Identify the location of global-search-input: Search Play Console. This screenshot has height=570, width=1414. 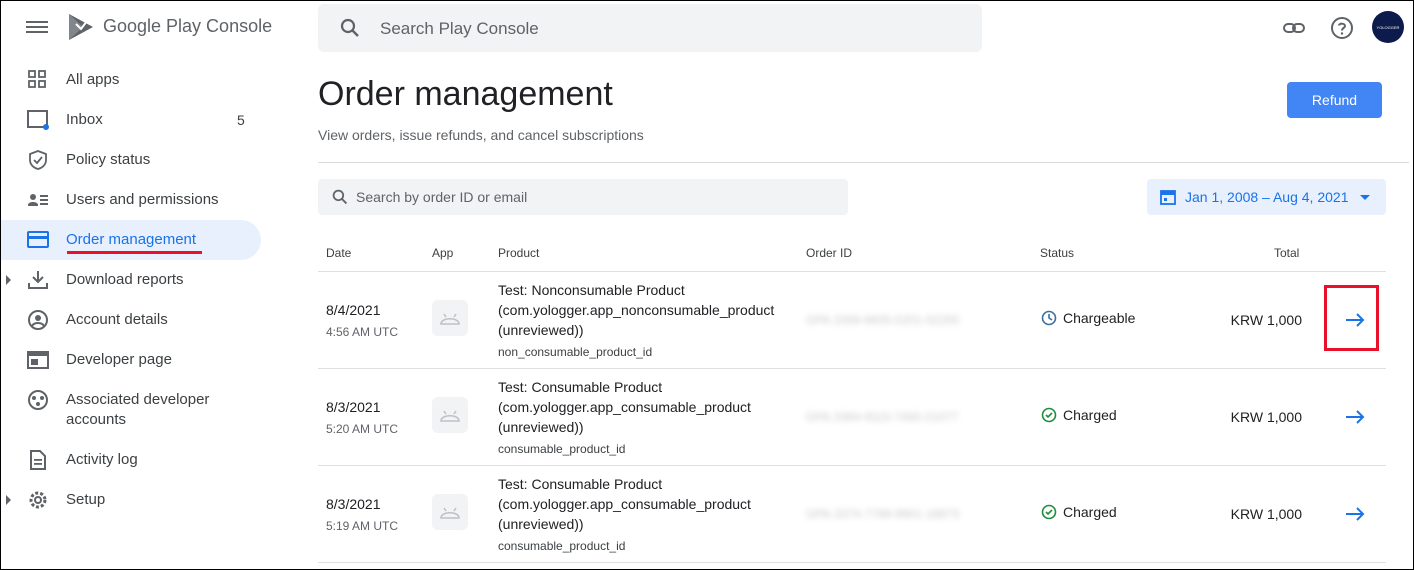
(650, 28).